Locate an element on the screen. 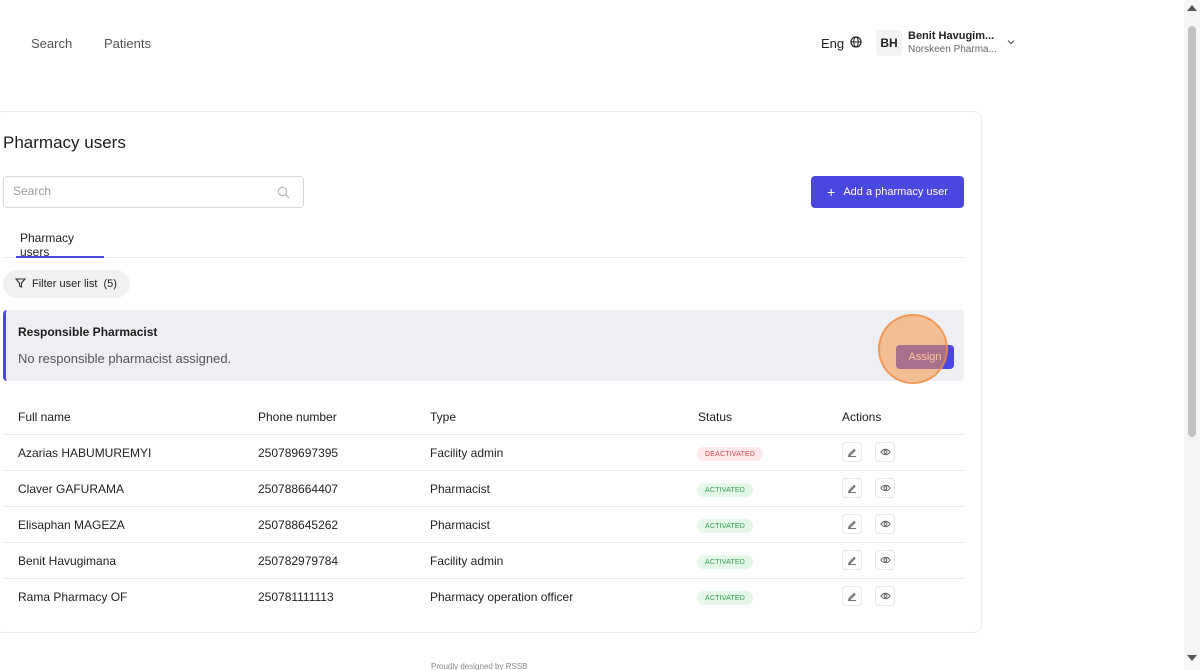 The height and width of the screenshot is (670, 1200). search-icon is located at coordinates (283, 195).